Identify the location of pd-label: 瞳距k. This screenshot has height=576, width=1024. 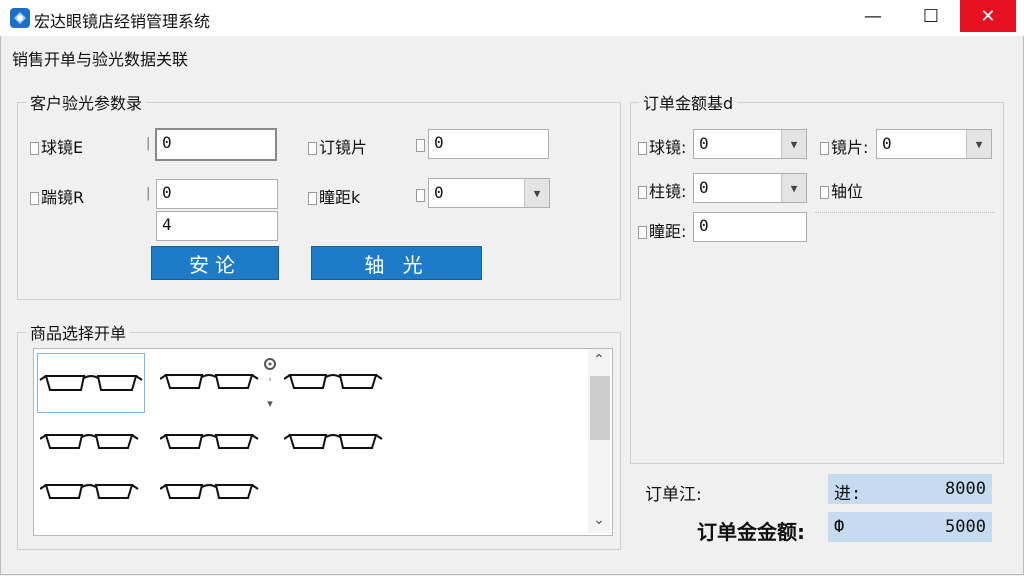
(340, 197).